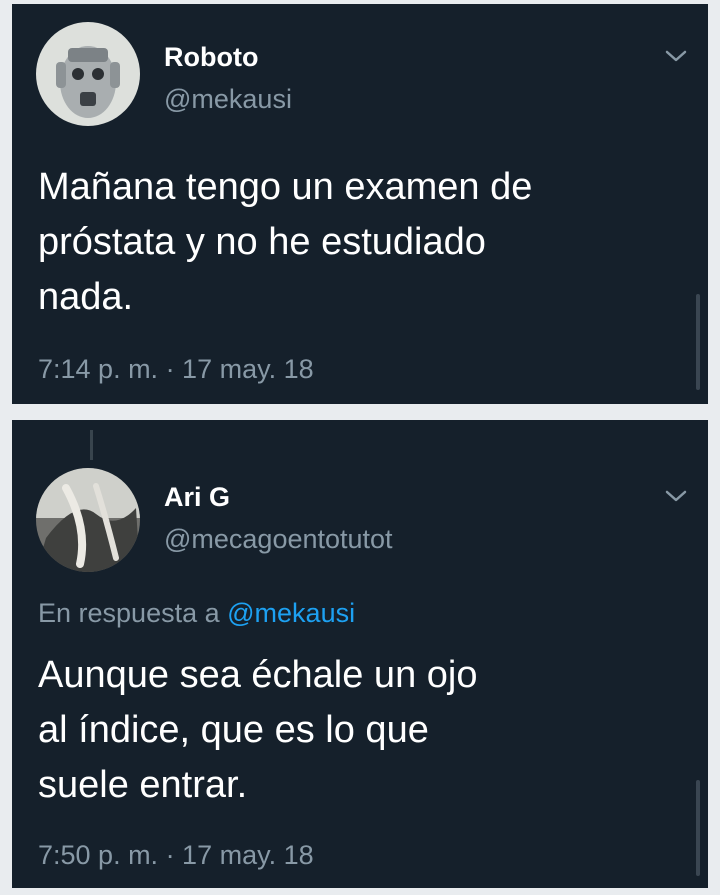  What do you see at coordinates (91, 445) in the screenshot?
I see `thread-connector-line` at bounding box center [91, 445].